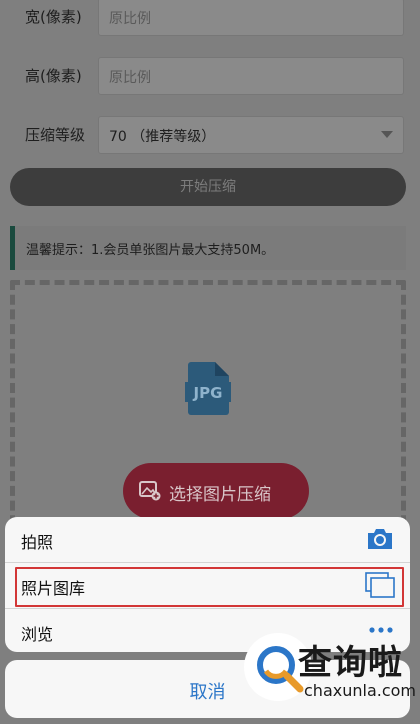 The image size is (420, 724). I want to click on compression-value: 70 （推荐等级）, so click(162, 137).